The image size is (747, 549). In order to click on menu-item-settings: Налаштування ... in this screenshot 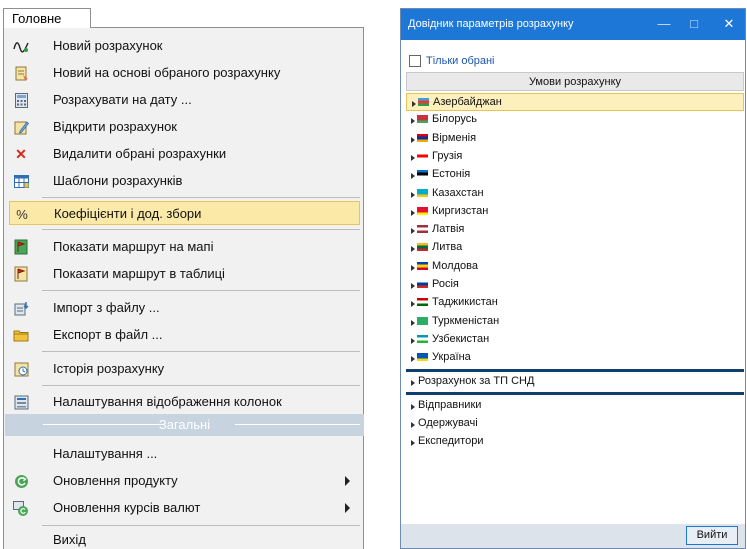, I will do `click(184, 454)`.